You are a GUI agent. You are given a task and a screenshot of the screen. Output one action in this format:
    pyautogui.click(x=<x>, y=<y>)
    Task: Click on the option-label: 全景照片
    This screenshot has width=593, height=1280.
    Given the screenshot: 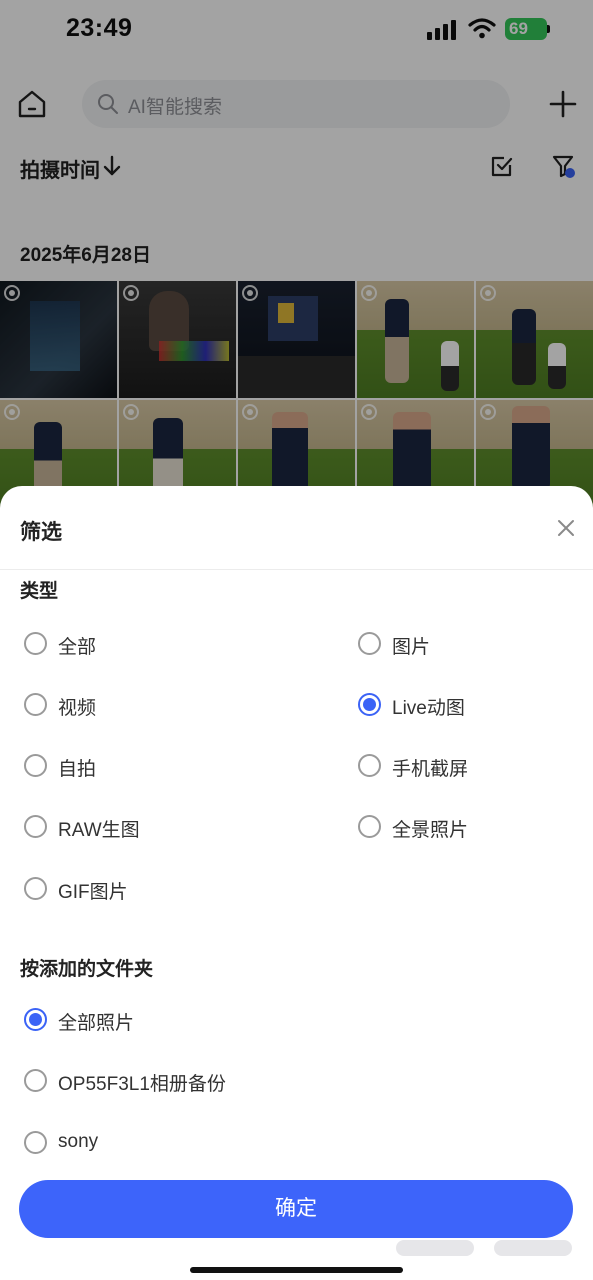 What is the action you would take?
    pyautogui.click(x=430, y=830)
    